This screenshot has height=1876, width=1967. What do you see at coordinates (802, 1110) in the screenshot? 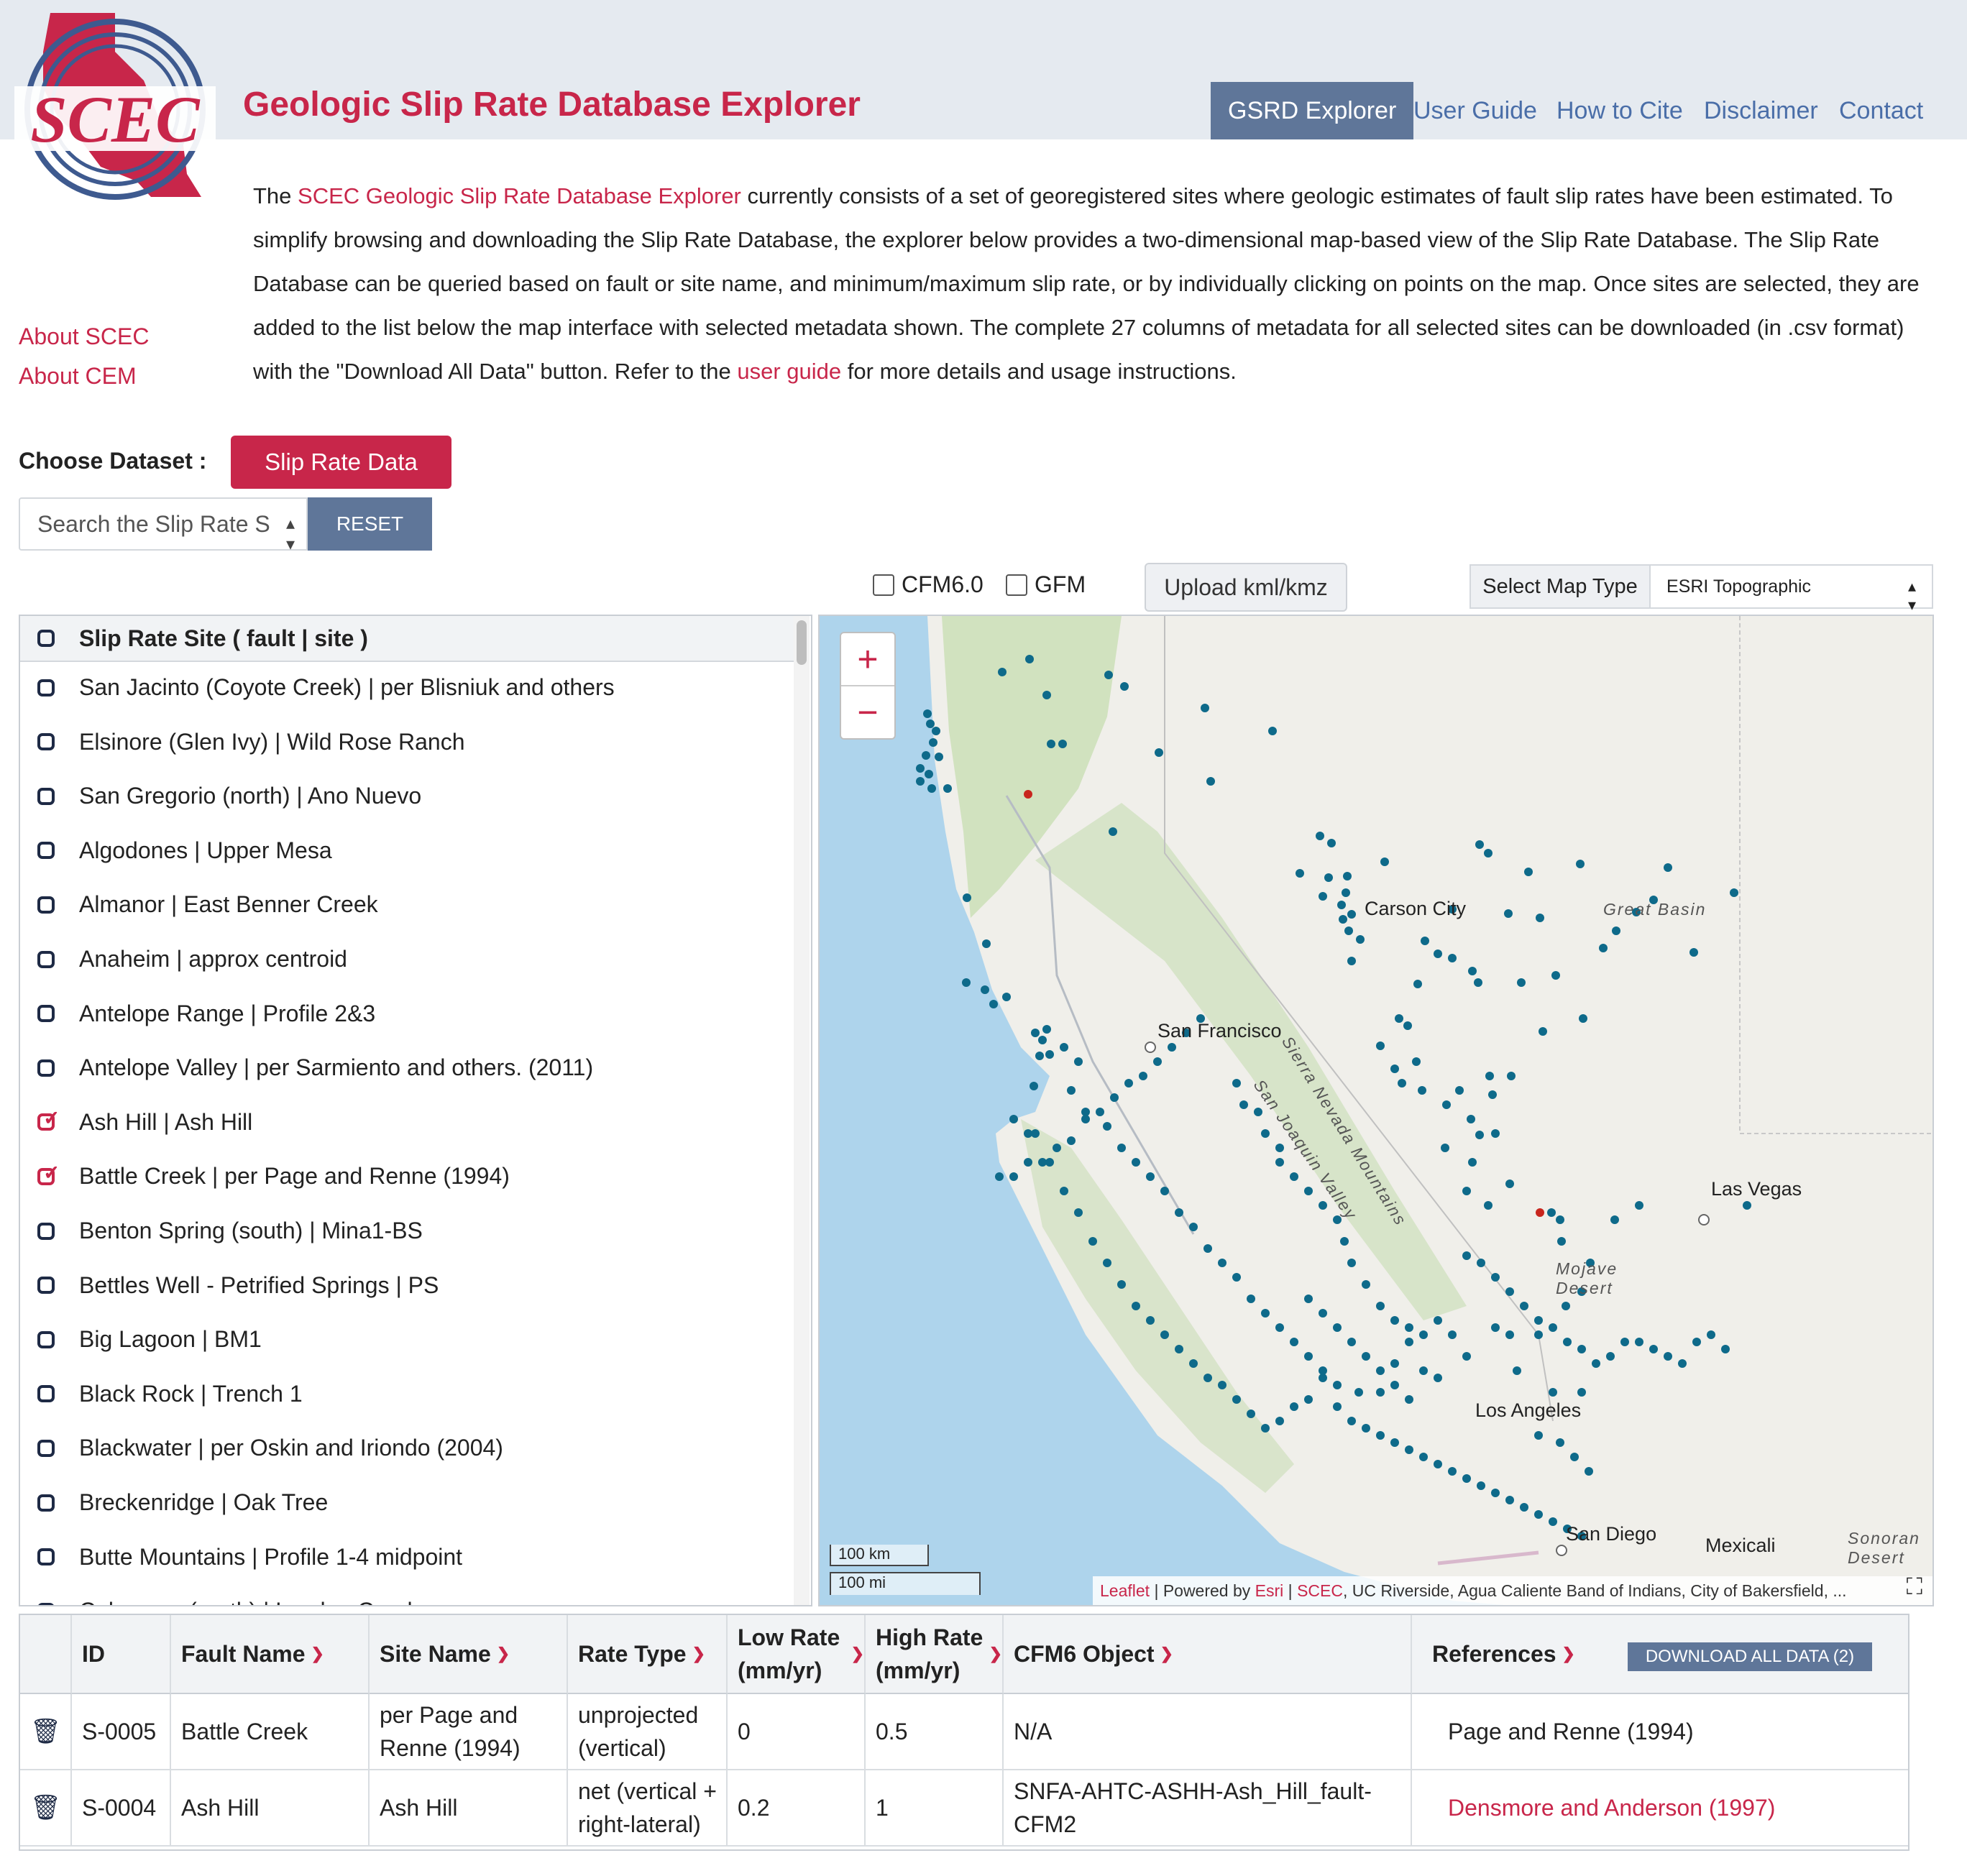
I see `list-scrollbar` at bounding box center [802, 1110].